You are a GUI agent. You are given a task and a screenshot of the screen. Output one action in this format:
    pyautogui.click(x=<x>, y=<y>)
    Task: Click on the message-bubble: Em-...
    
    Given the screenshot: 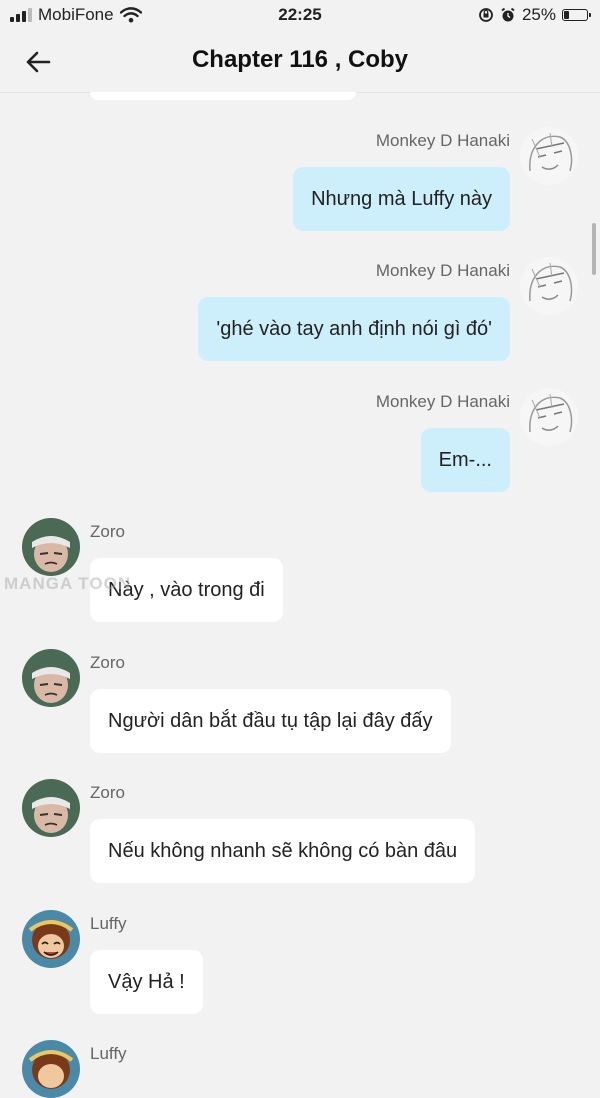 What is the action you would take?
    pyautogui.click(x=465, y=460)
    